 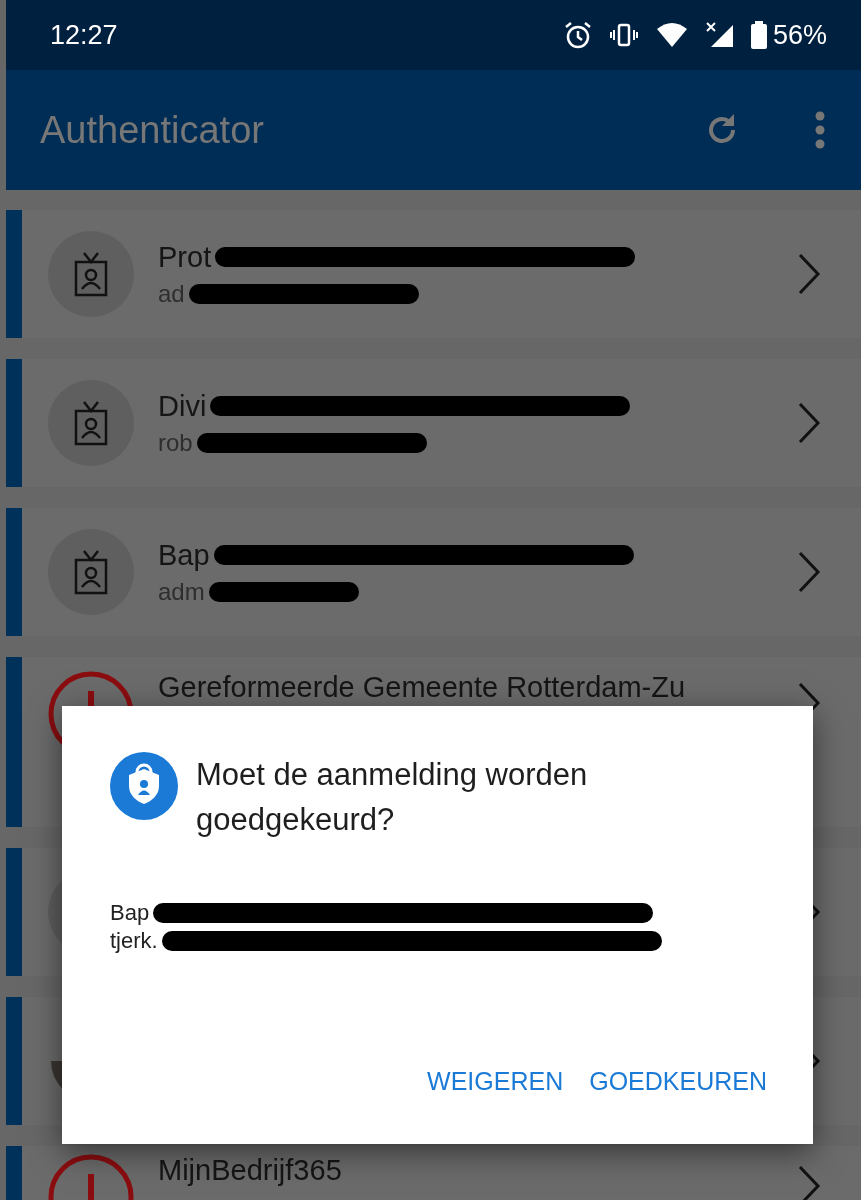 I want to click on account-email: adm, so click(x=181, y=591).